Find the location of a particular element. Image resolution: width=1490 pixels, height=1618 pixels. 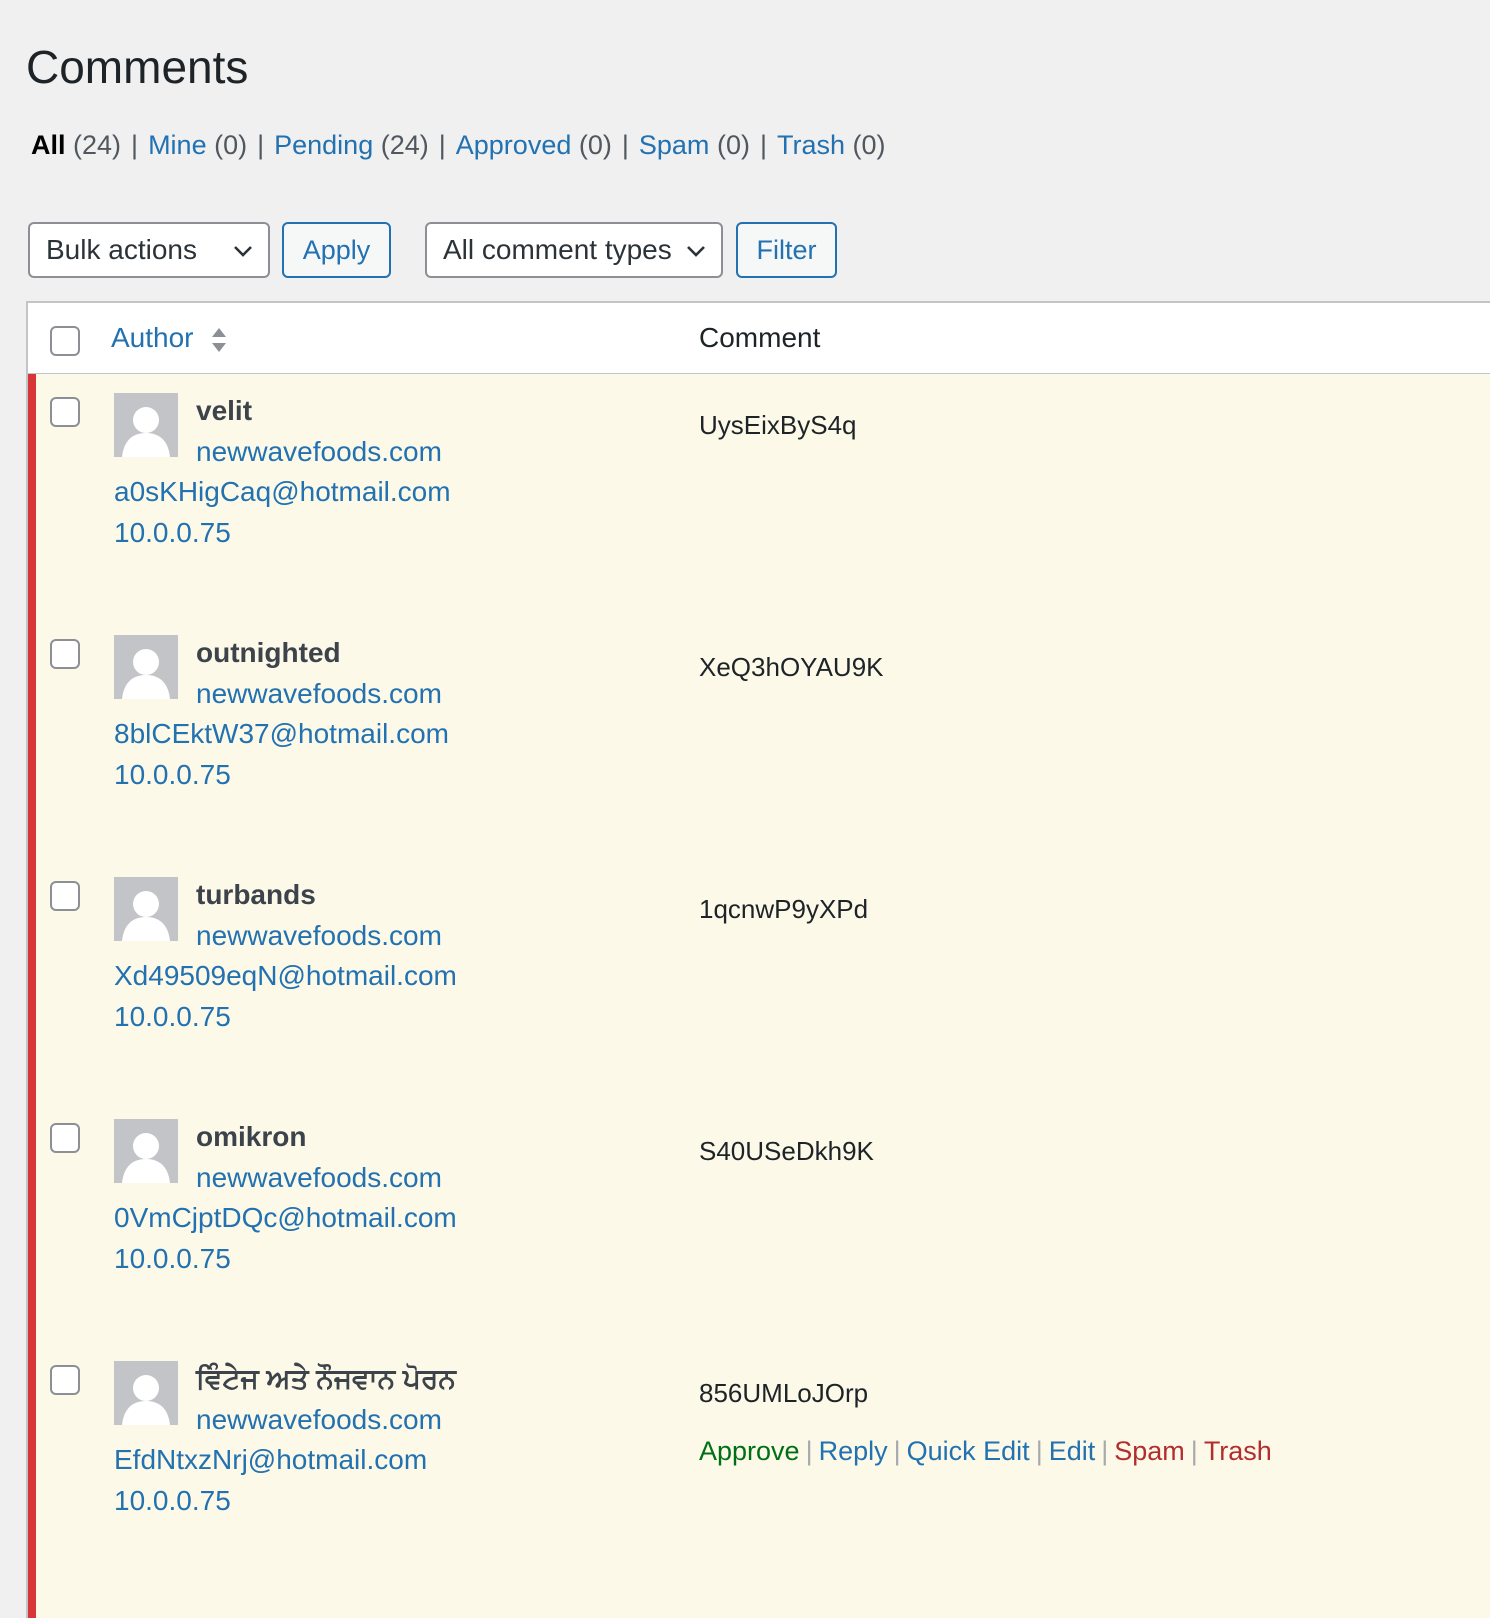

view-pending-label: Pending is located at coordinates (323, 145).